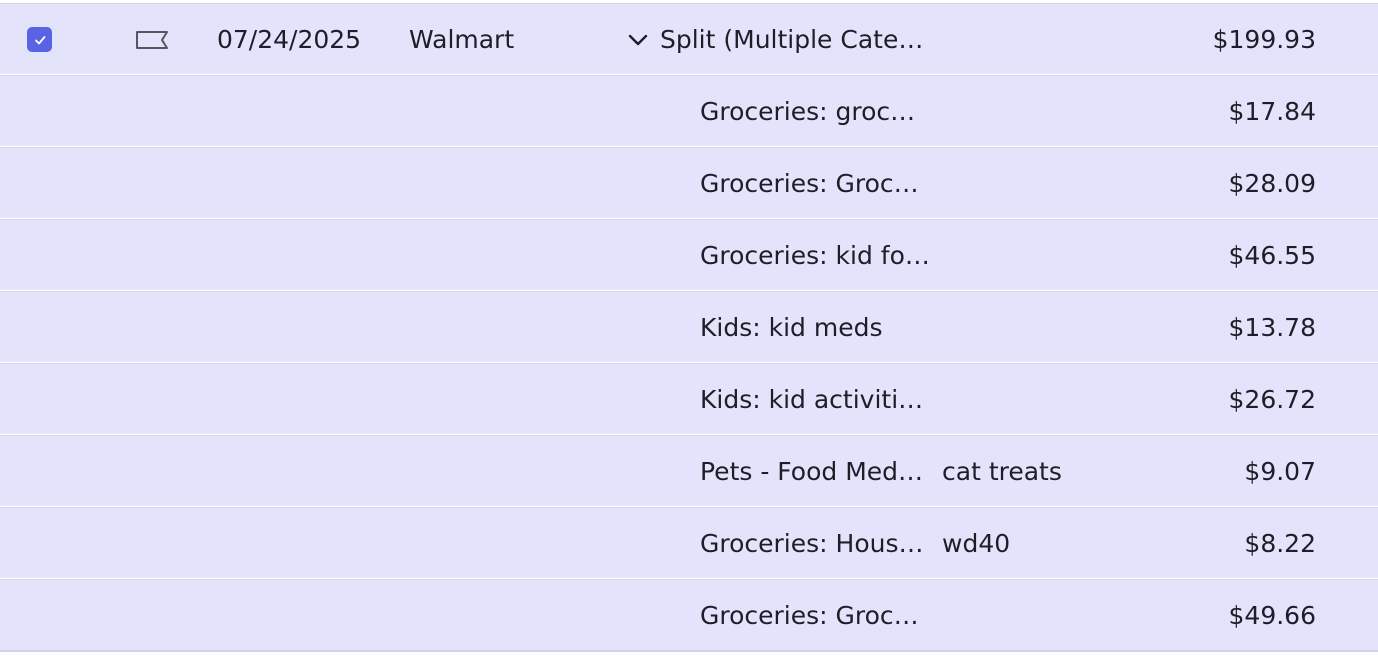 The height and width of the screenshot is (660, 1378). I want to click on split-row: Groceries: Hous… wd40 $8.22, so click(689, 542).